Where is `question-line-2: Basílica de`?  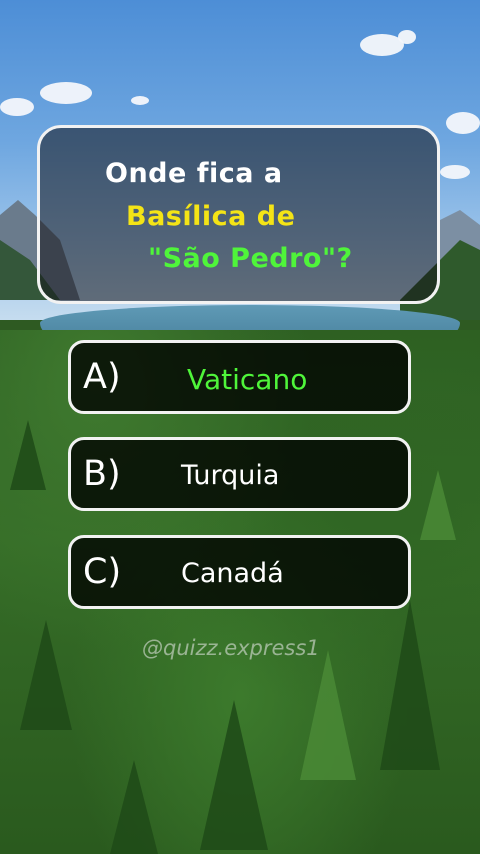 question-line-2: Basílica de is located at coordinates (211, 216).